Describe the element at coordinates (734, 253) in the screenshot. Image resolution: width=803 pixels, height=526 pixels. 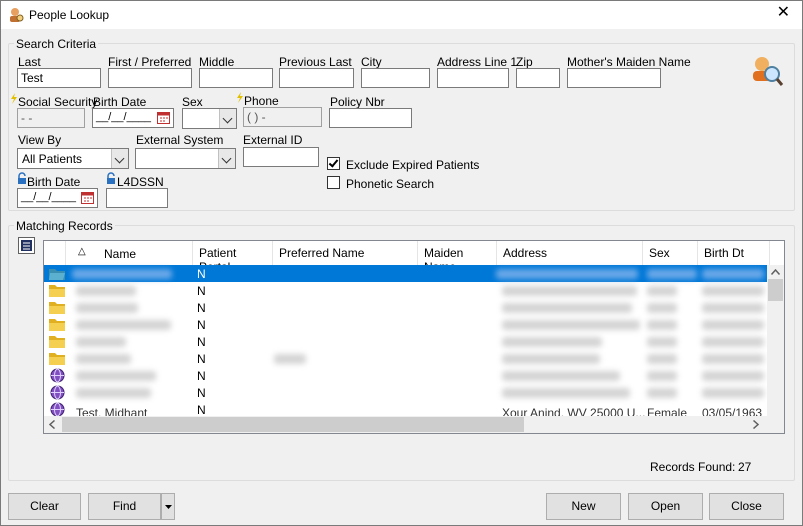
I see `col-header-birth-dt: Birth Dt` at that location.